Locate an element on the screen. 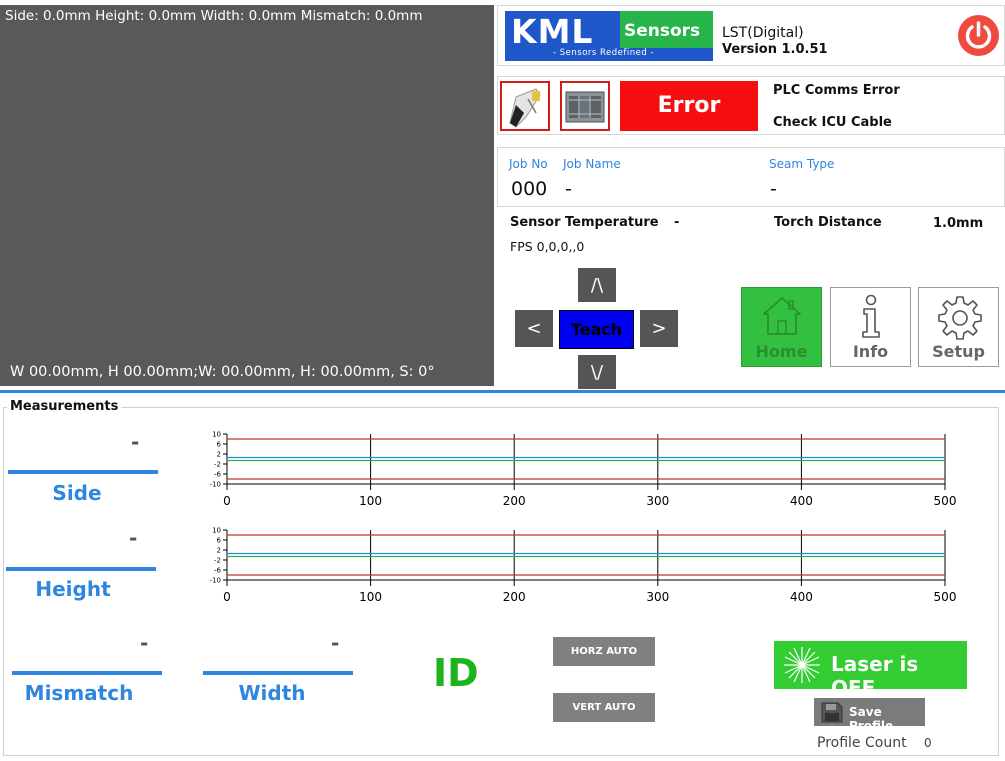  logo-tagline: - Sensors Redefined - is located at coordinates (604, 53).